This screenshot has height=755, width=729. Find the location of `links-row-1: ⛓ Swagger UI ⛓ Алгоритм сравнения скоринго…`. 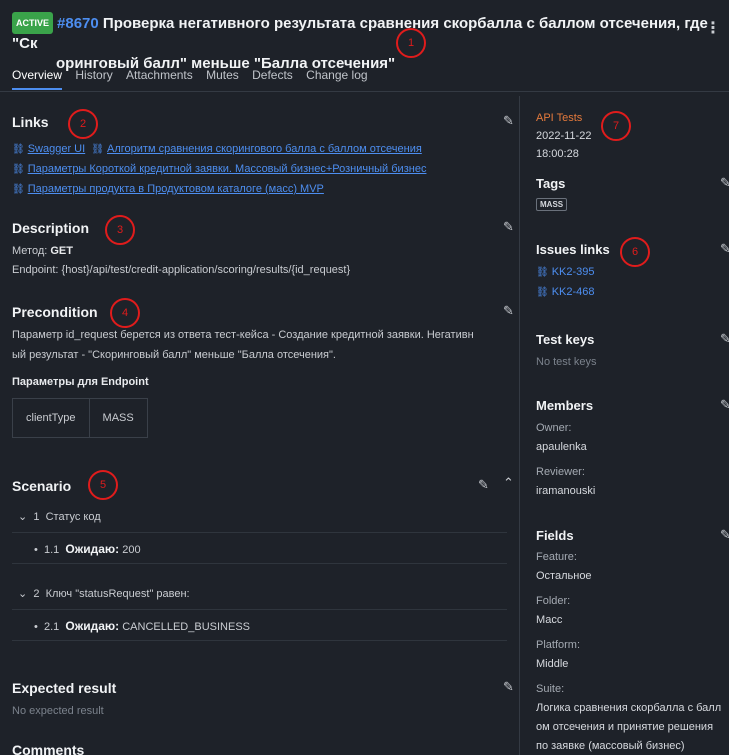

links-row-1: ⛓ Swagger UI ⛓ Алгоритм сравнения скоринго… is located at coordinates (217, 149).